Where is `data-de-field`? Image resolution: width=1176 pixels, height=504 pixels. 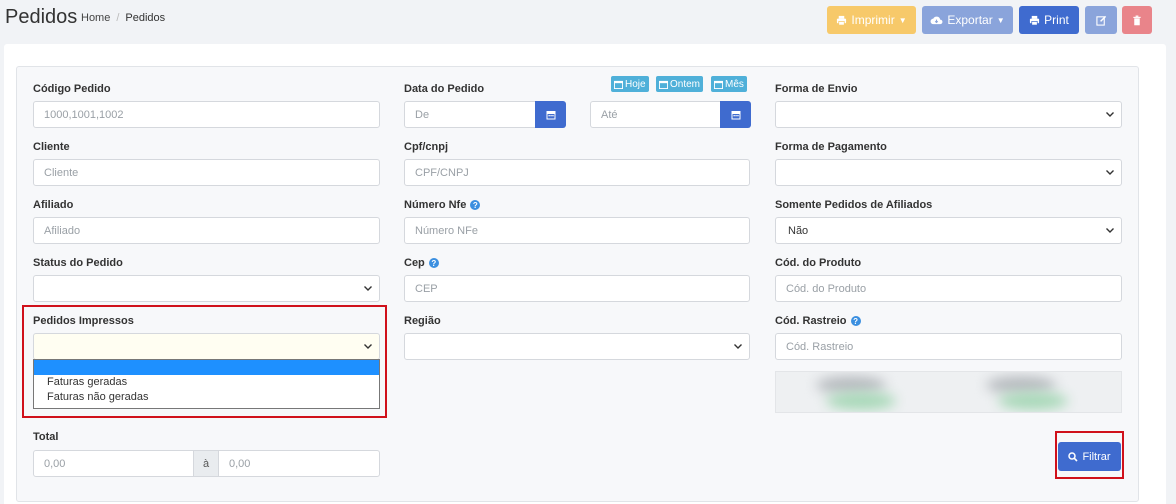
data-de-field is located at coordinates (470, 114).